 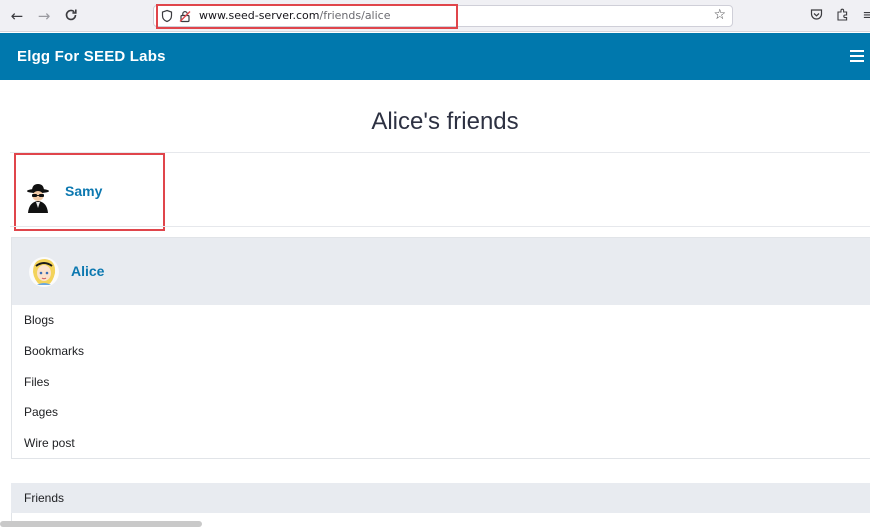 What do you see at coordinates (17, 16) in the screenshot?
I see `arrow-left-icon: ←` at bounding box center [17, 16].